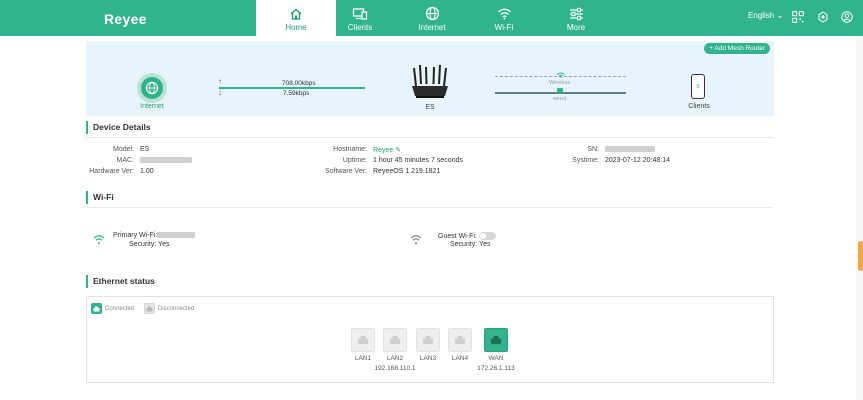 The height and width of the screenshot is (400, 863). Describe the element at coordinates (118, 127) in the screenshot. I see `device-details-title: Device Details` at that location.